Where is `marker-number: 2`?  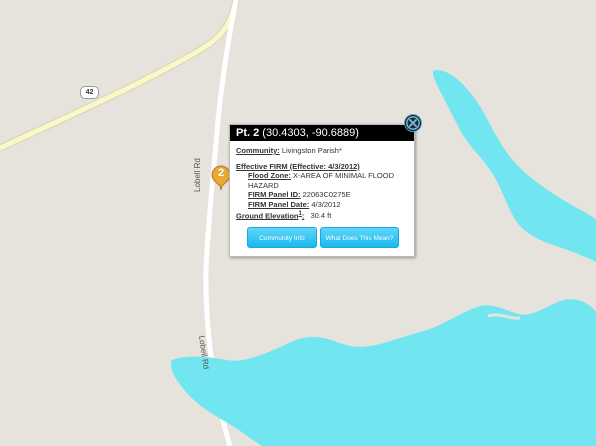 marker-number: 2 is located at coordinates (221, 173).